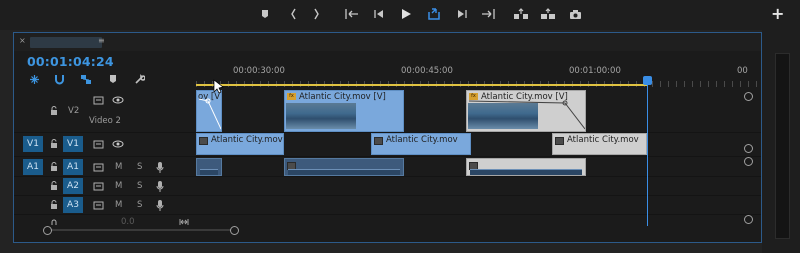 This screenshot has height=253, width=800. Describe the element at coordinates (73, 186) in the screenshot. I see `track-target-a2: A2` at that location.